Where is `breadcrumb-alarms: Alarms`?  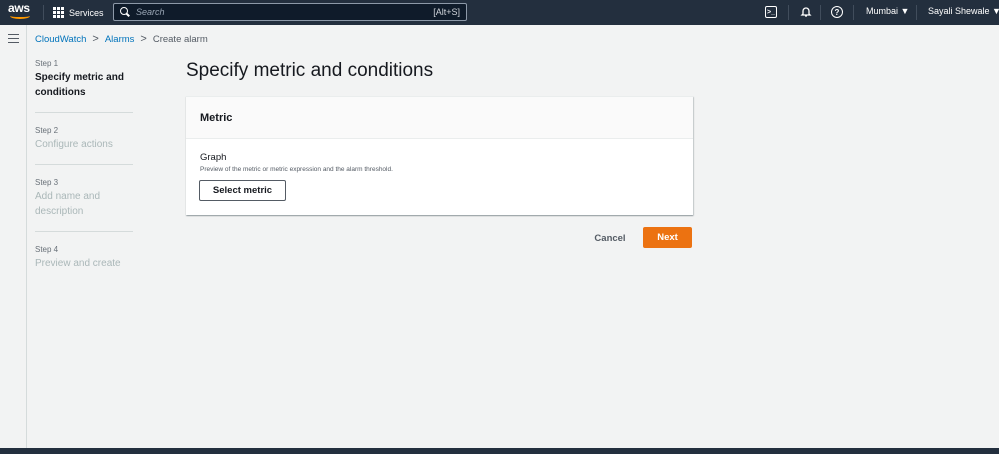
breadcrumb-alarms: Alarms is located at coordinates (120, 39).